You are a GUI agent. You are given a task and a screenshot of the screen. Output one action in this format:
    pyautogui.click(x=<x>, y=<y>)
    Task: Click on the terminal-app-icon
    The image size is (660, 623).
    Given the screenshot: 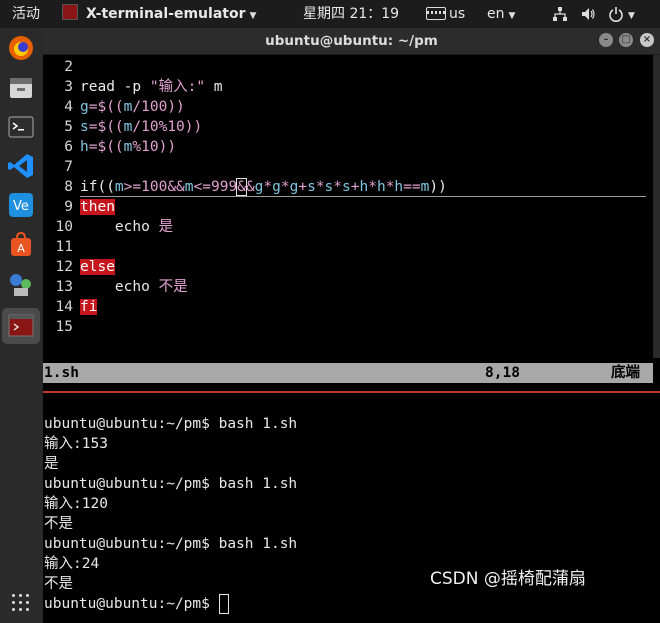 What is the action you would take?
    pyautogui.click(x=70, y=12)
    